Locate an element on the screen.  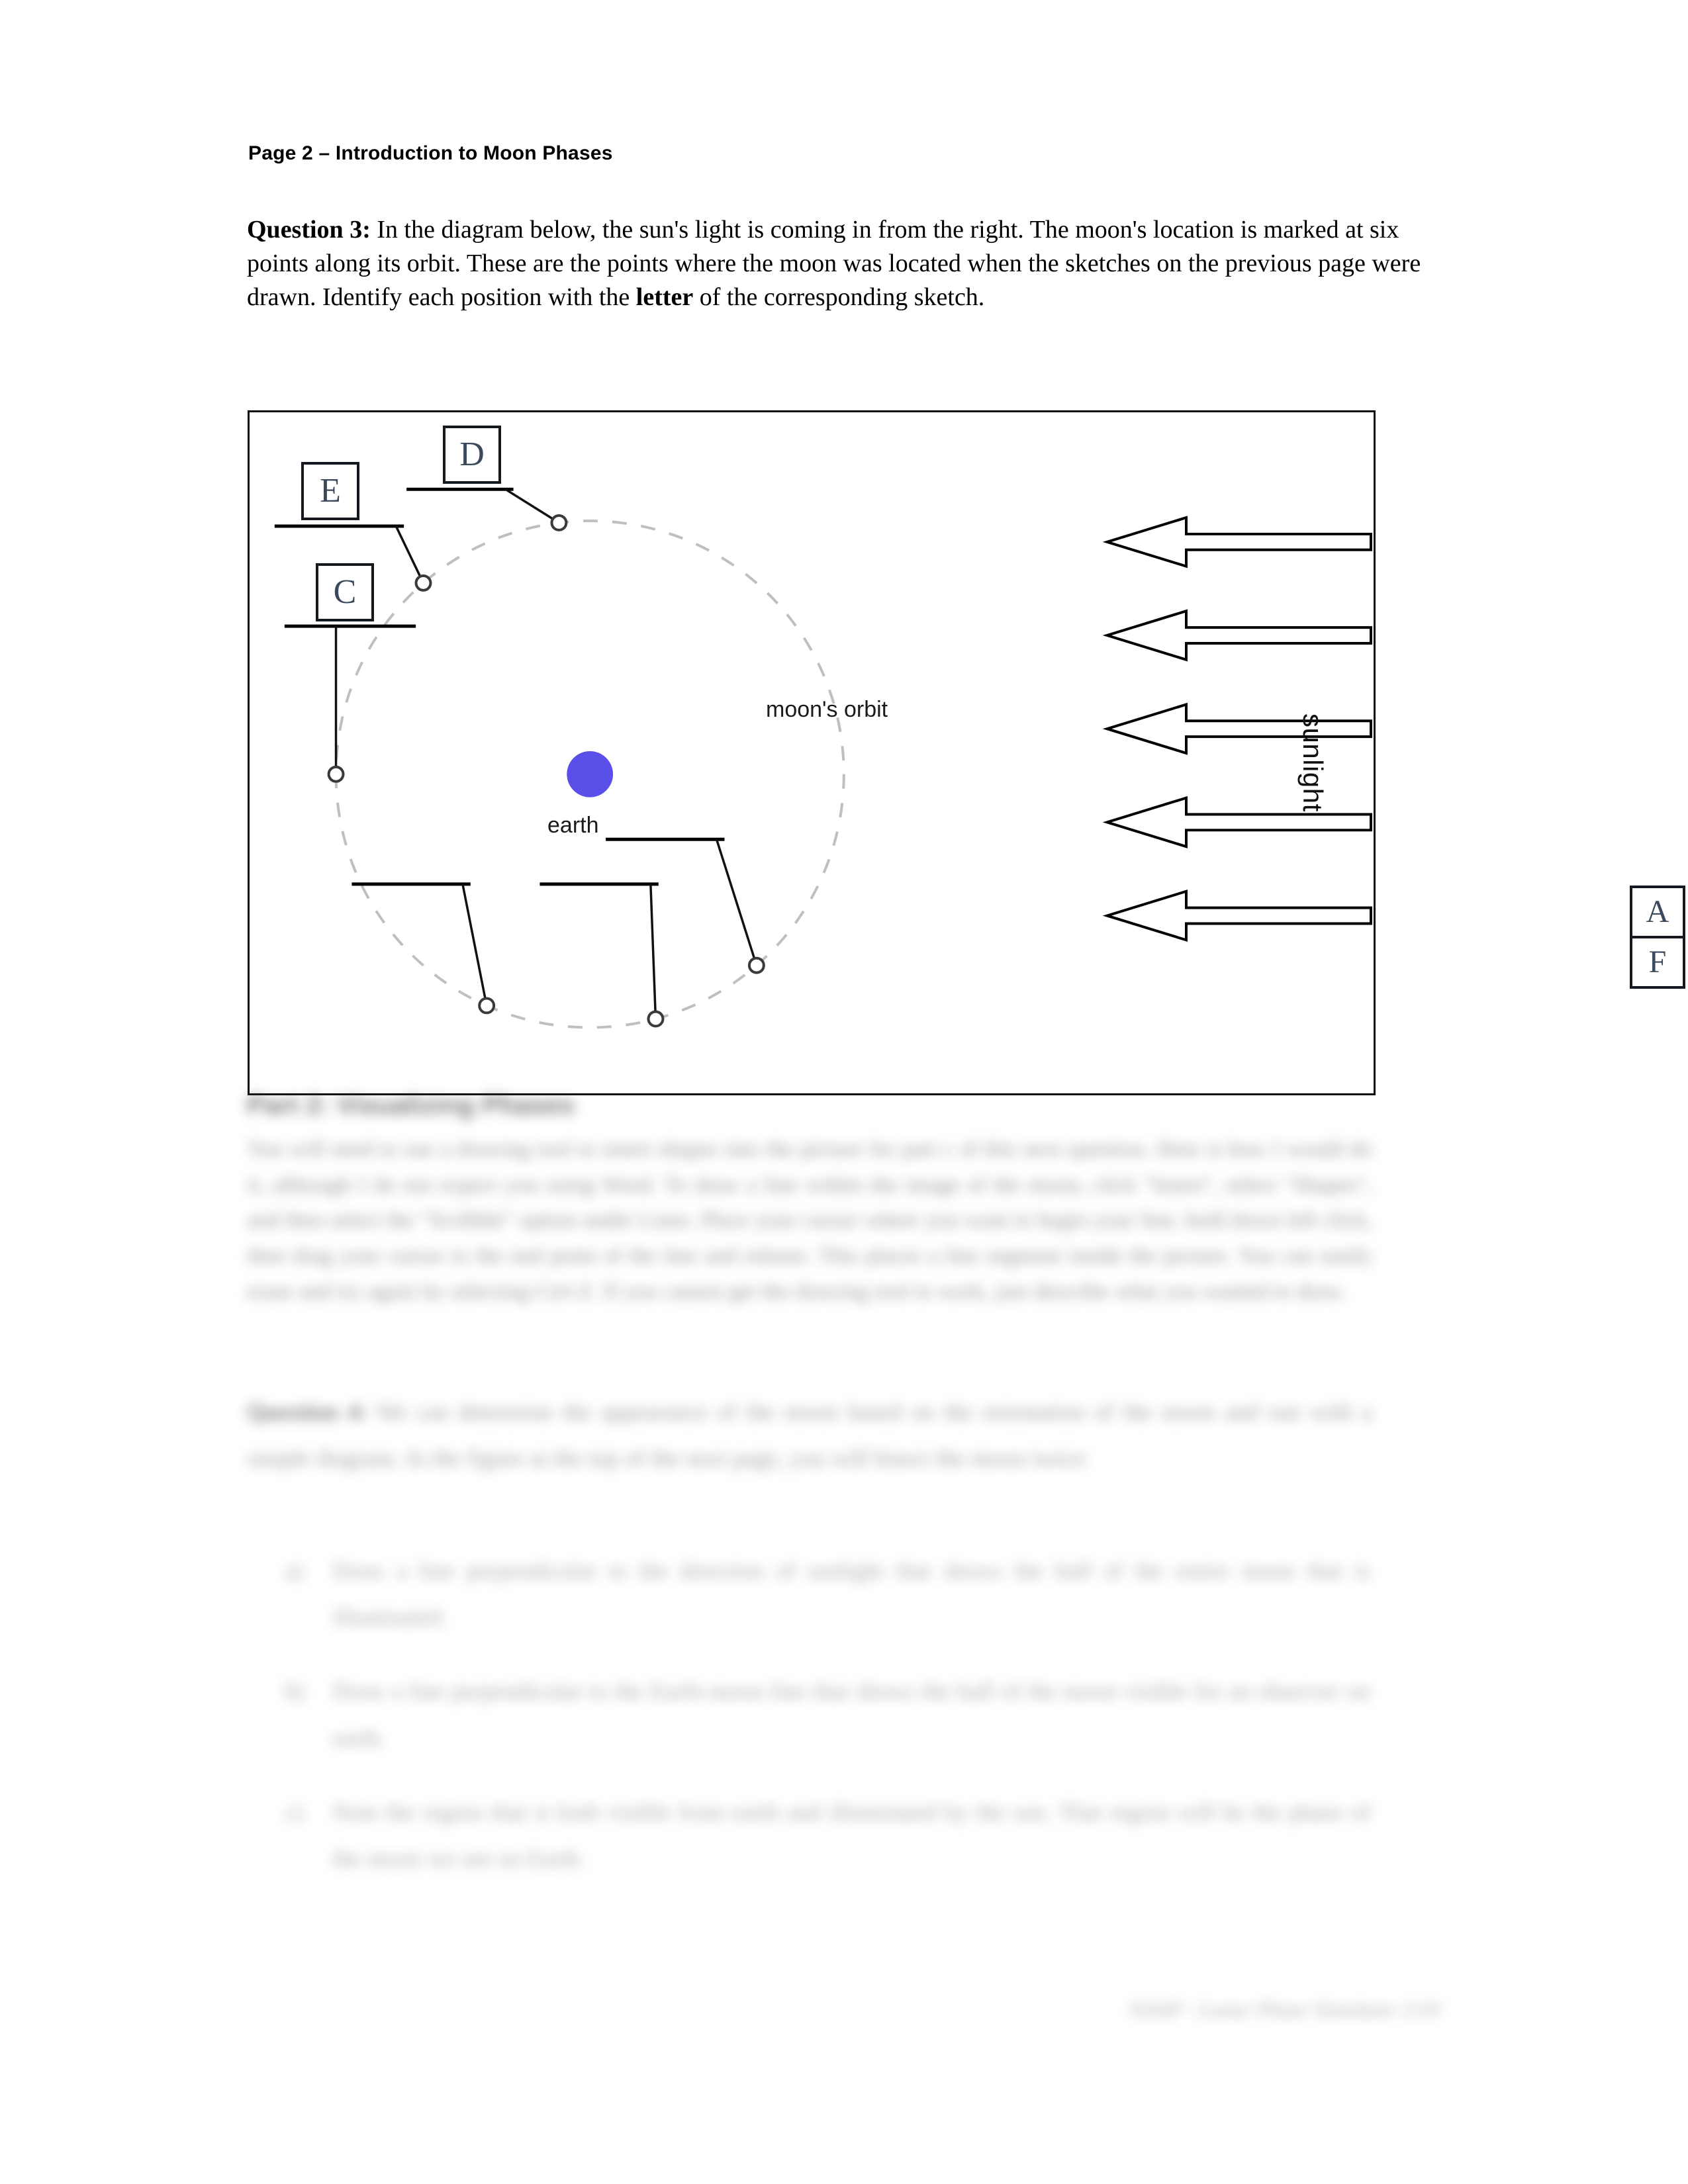
list-item-marker: b) is located at coordinates (295, 1692).